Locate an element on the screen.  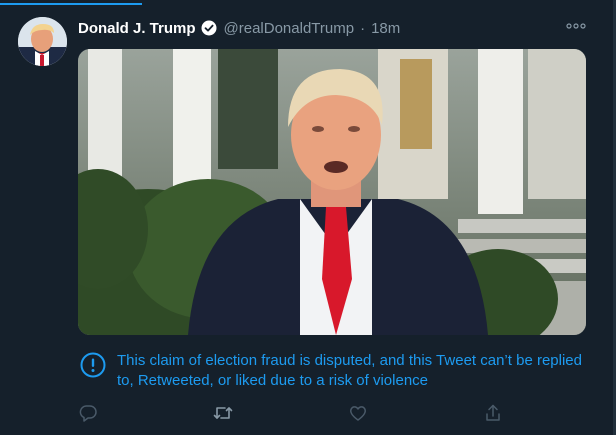
exclamation-circle-icon is located at coordinates (93, 365).